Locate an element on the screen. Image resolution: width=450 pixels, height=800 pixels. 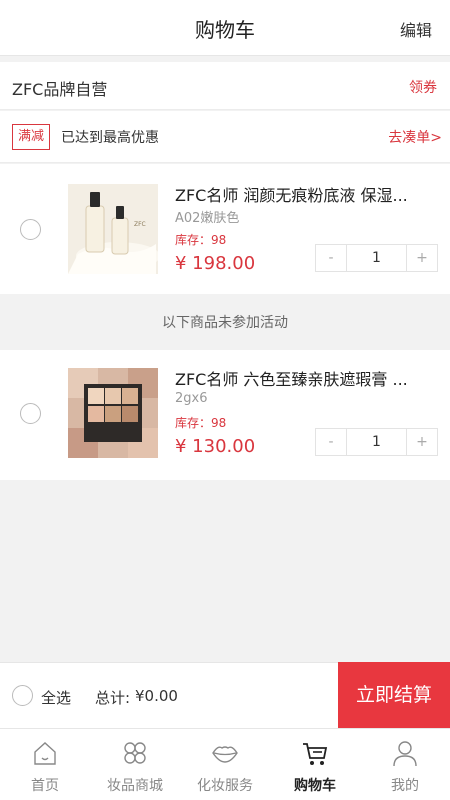
select-all-label: 全选 is located at coordinates (56, 697).